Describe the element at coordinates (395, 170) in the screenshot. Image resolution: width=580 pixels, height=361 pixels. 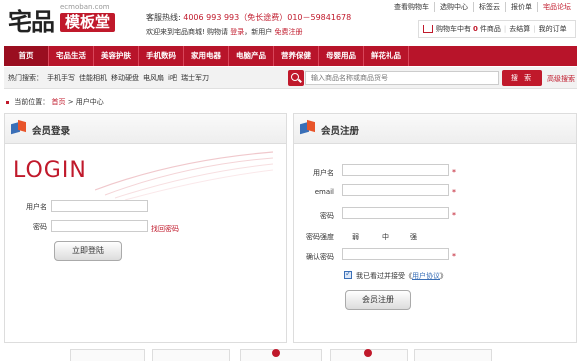
I see `reg-username-input` at that location.